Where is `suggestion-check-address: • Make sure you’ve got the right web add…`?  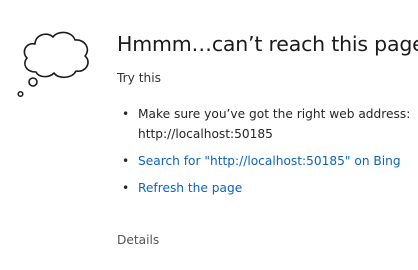
suggestion-check-address: • Make sure you’ve got the right web add… is located at coordinates (264, 124).